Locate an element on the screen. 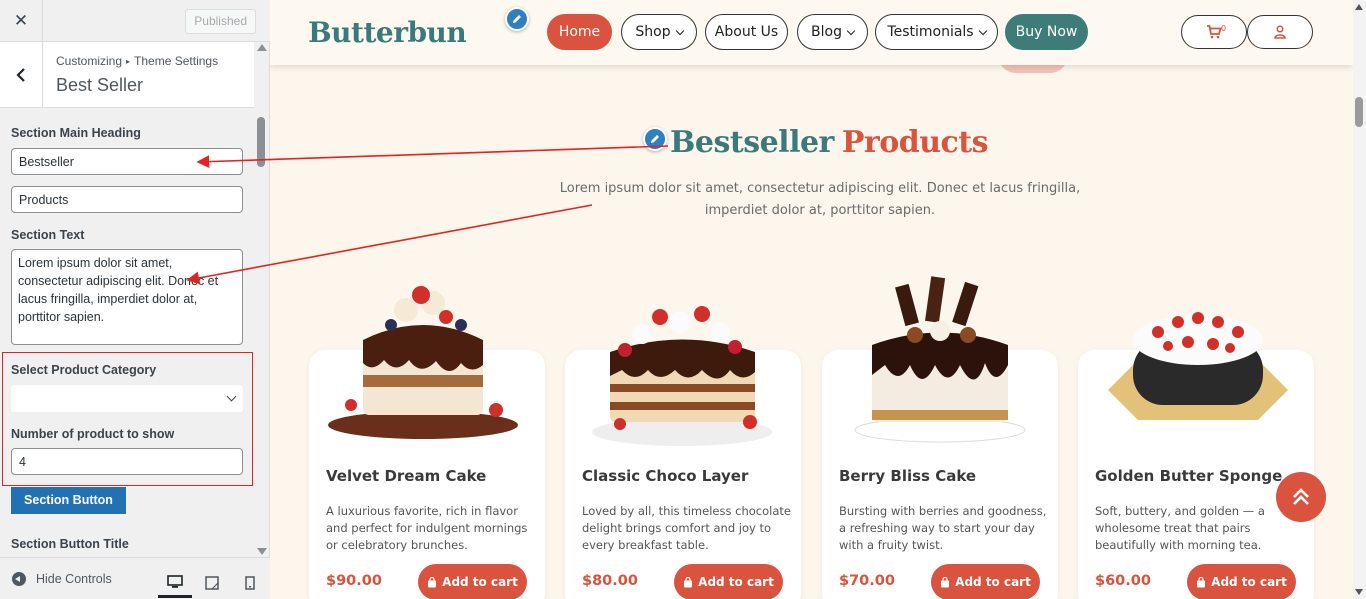 The image size is (1366, 599). chevron-left-icon is located at coordinates (20, 75).